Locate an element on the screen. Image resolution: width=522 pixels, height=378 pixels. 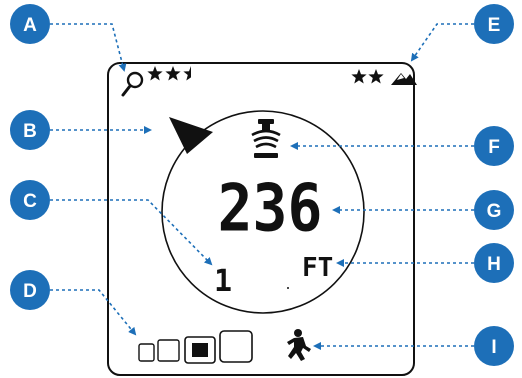
callout-h: H is located at coordinates (494, 263).